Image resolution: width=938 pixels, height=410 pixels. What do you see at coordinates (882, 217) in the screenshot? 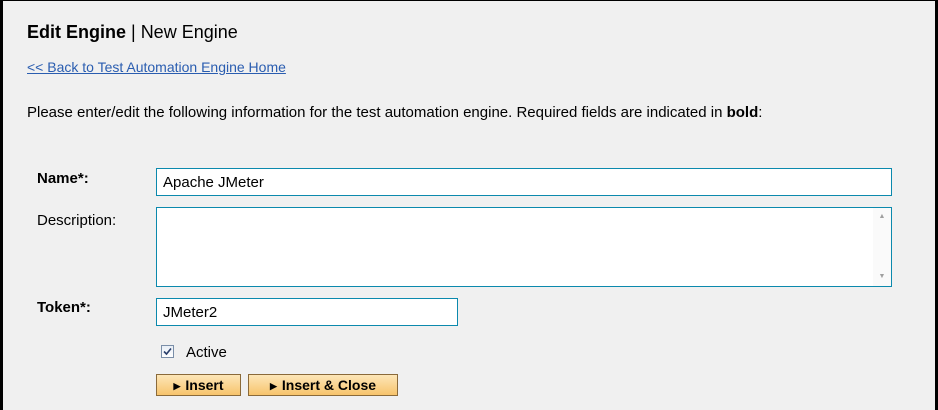
I see `scroll-up-arrow-icon: ▲` at bounding box center [882, 217].